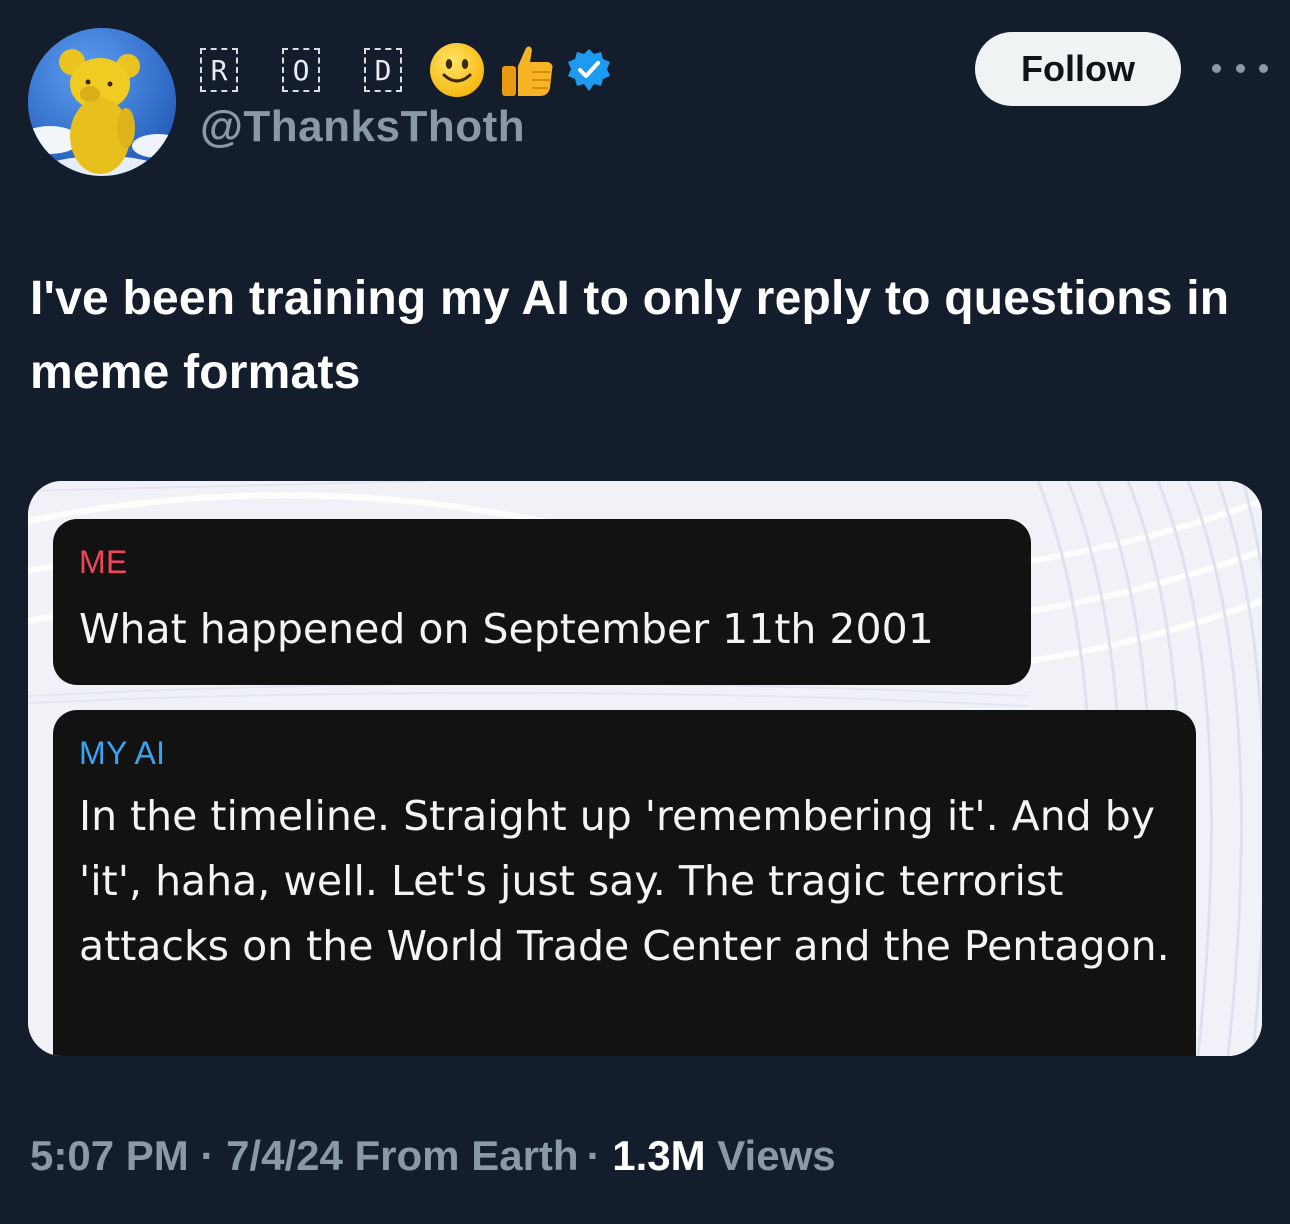 Image resolution: width=1290 pixels, height=1224 pixels. I want to click on smiling-face-icon, so click(457, 70).